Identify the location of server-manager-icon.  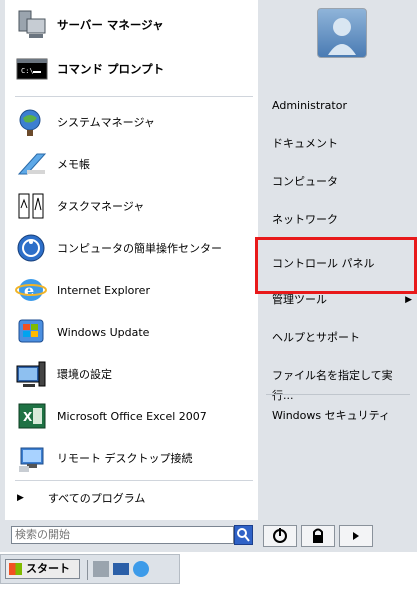
(32, 25).